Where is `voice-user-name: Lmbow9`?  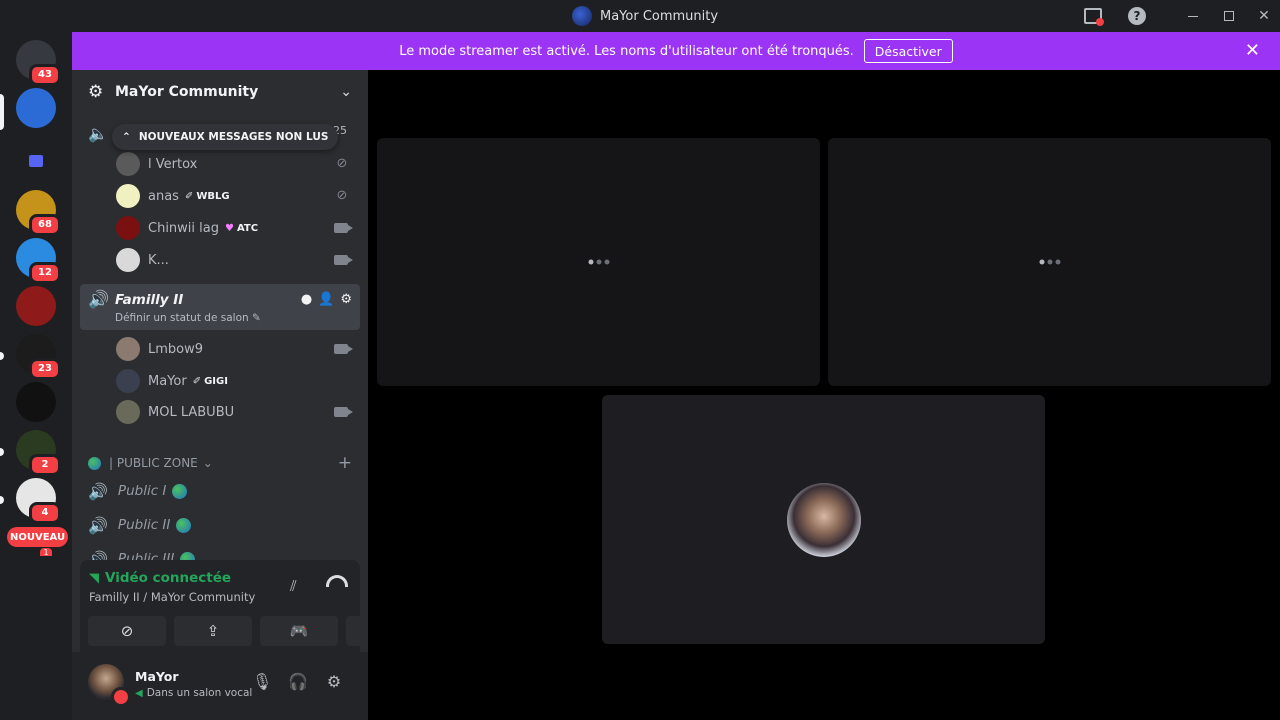 voice-user-name: Lmbow9 is located at coordinates (176, 349).